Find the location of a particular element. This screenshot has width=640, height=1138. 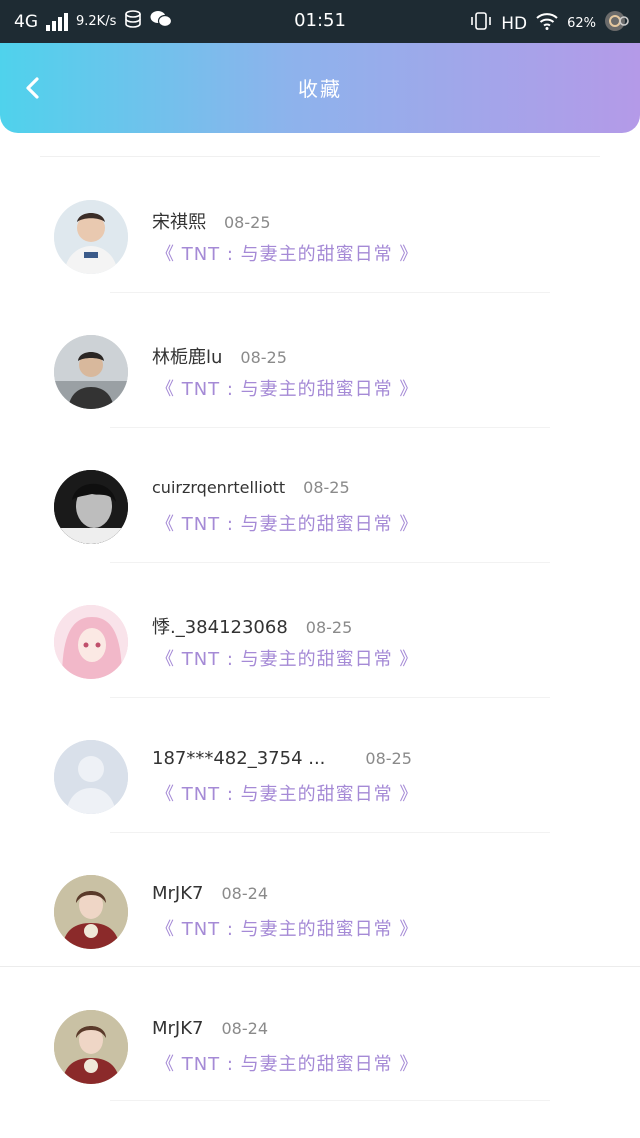

favorites-list is located at coordinates (320, 153).